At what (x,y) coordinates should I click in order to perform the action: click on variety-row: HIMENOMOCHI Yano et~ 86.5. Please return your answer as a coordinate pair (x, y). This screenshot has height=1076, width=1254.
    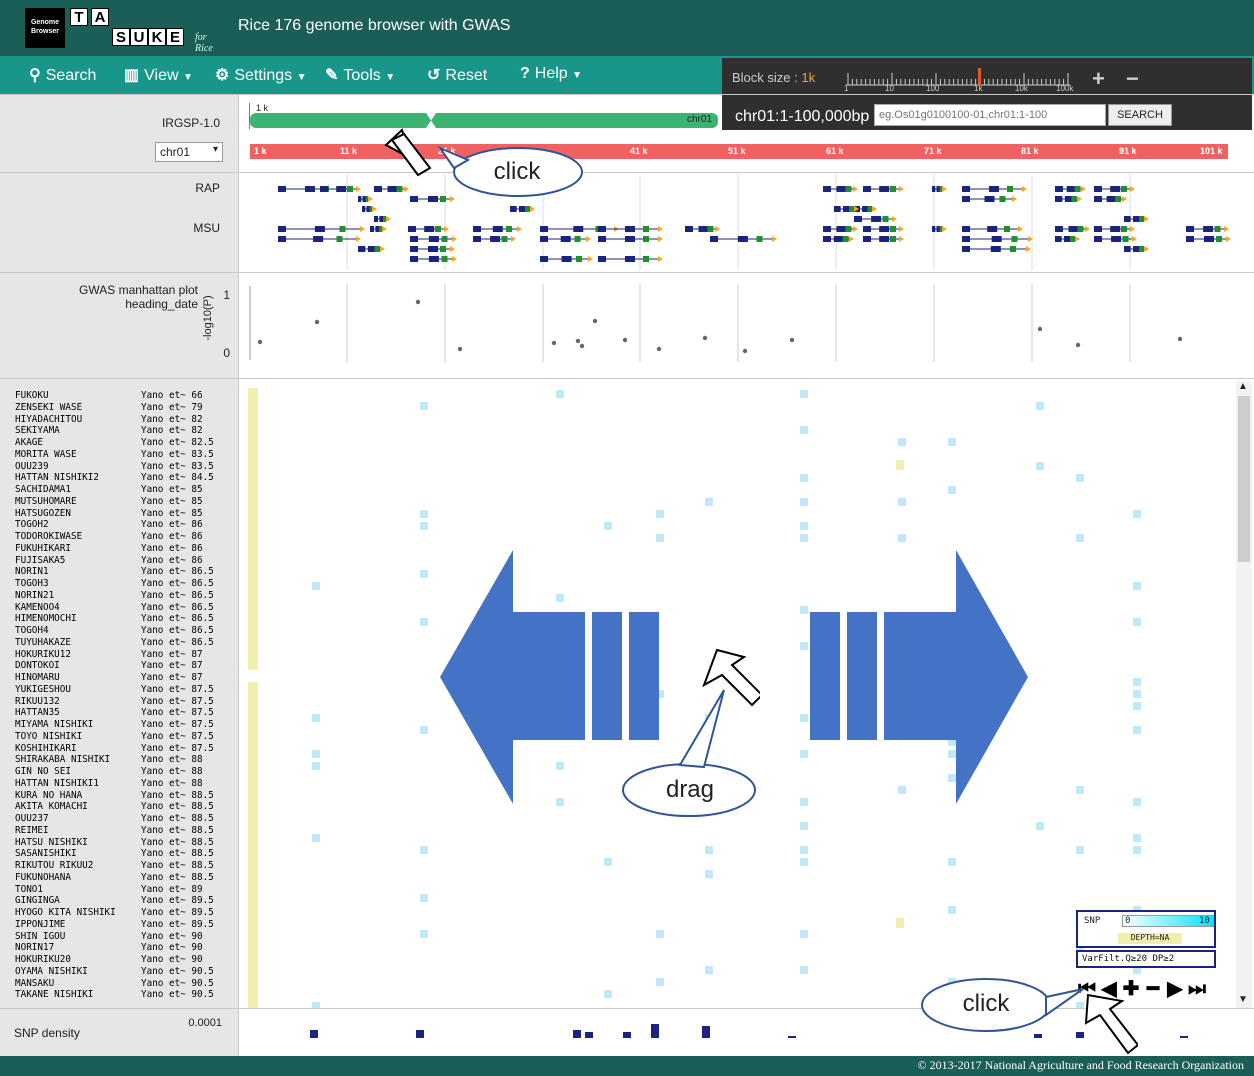
    Looking at the image, I should click on (114, 619).